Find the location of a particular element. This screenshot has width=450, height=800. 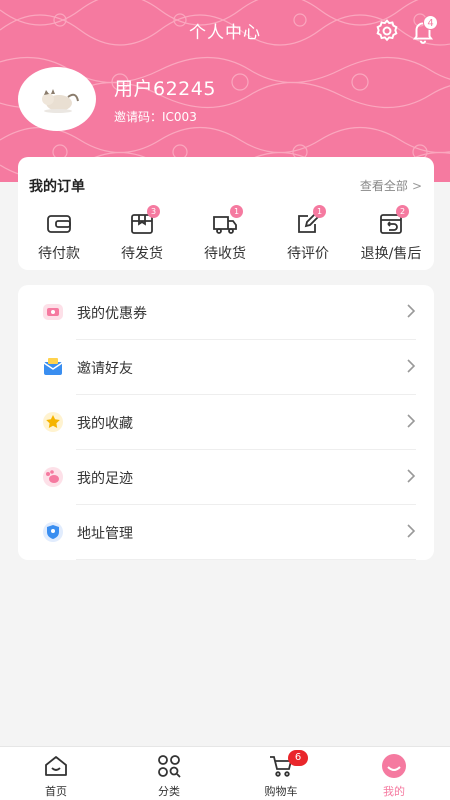

menu-item-footprints: 我的足迹 is located at coordinates (226, 477).